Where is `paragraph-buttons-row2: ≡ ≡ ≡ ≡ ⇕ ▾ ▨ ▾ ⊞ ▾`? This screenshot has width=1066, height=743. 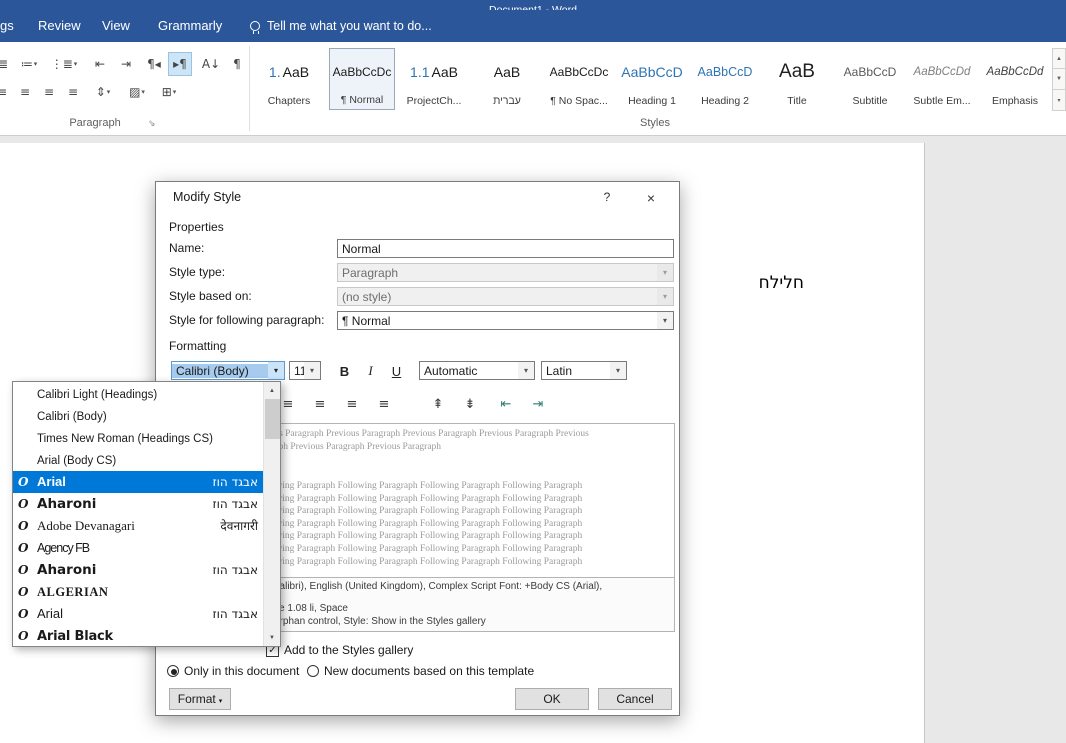
paragraph-buttons-row2: ≡ ≡ ≡ ≡ ⇕ ▾ ▨ ▾ ⊞ ▾ is located at coordinates (126, 92).